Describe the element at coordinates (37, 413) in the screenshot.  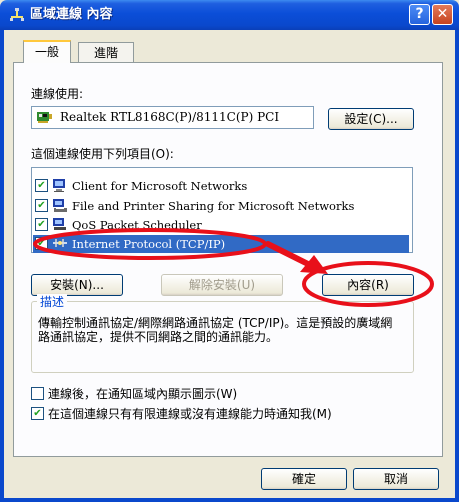
I see `notify-checkbox: ✔` at that location.